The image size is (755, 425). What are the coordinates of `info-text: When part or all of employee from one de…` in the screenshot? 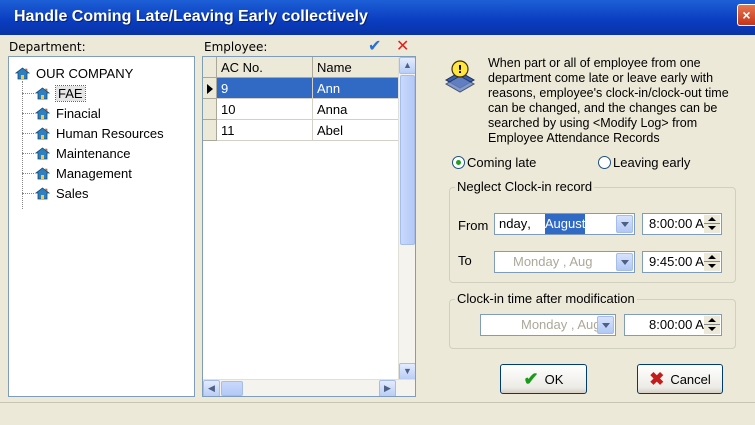 It's located at (608, 100).